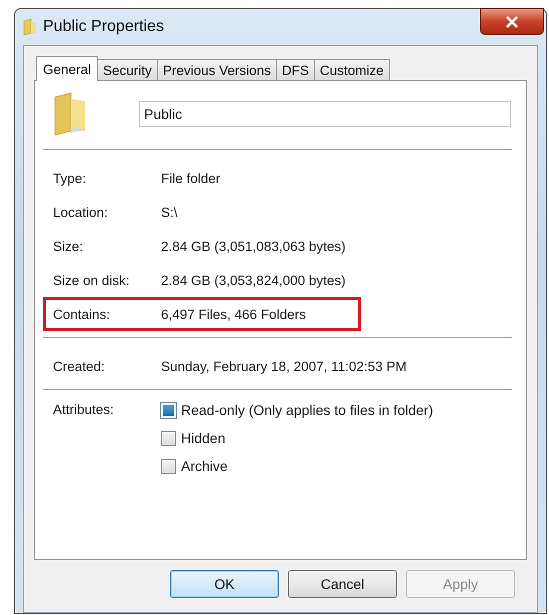 This screenshot has width=549, height=615. I want to click on checkbox-option: Read-only (Only applies to files in folder), so click(297, 410).